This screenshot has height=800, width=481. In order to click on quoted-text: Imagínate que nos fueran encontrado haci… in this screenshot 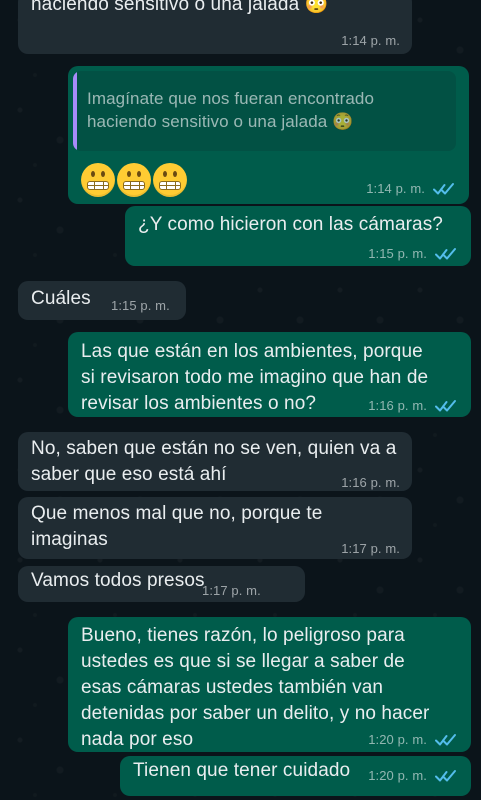, I will do `click(231, 110)`.